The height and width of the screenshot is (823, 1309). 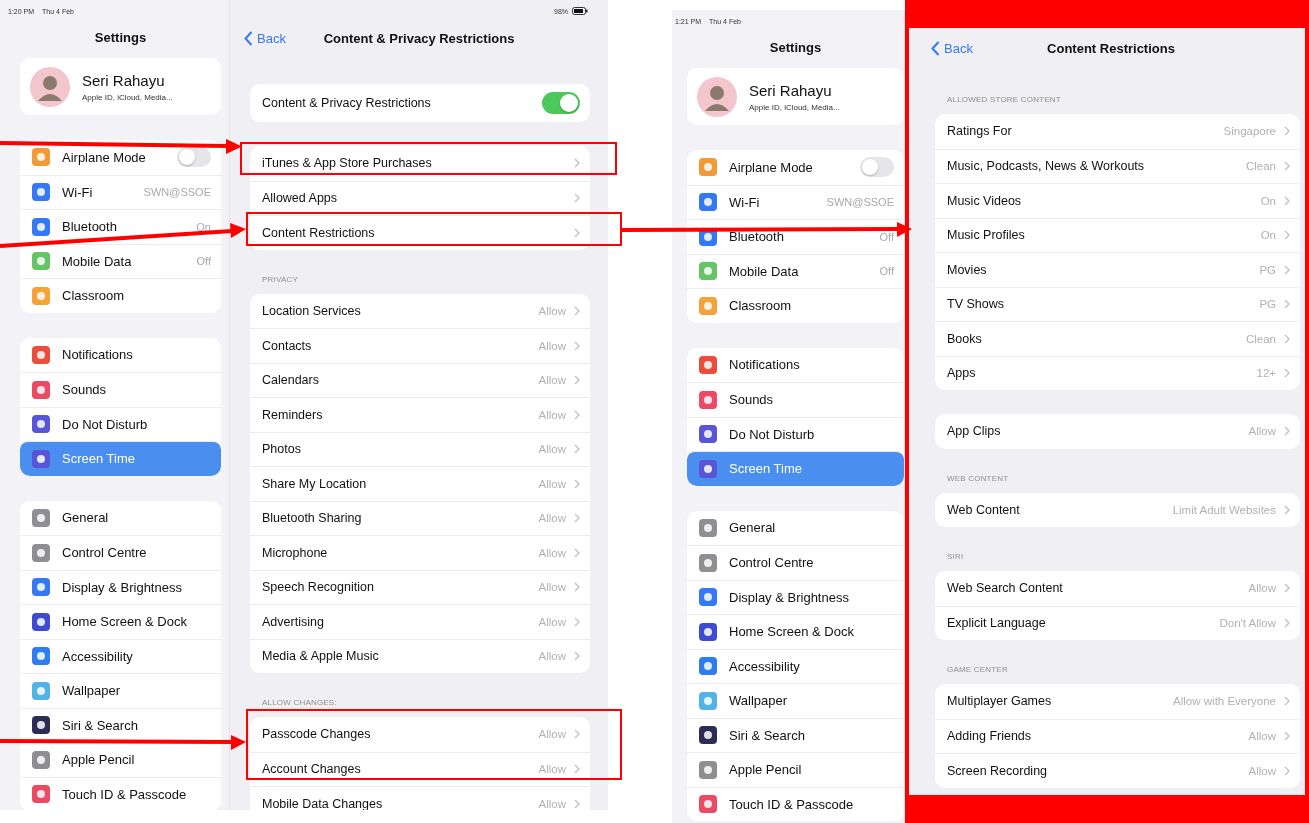 I want to click on settings-row: Speech Recognition Allow, so click(x=420, y=586).